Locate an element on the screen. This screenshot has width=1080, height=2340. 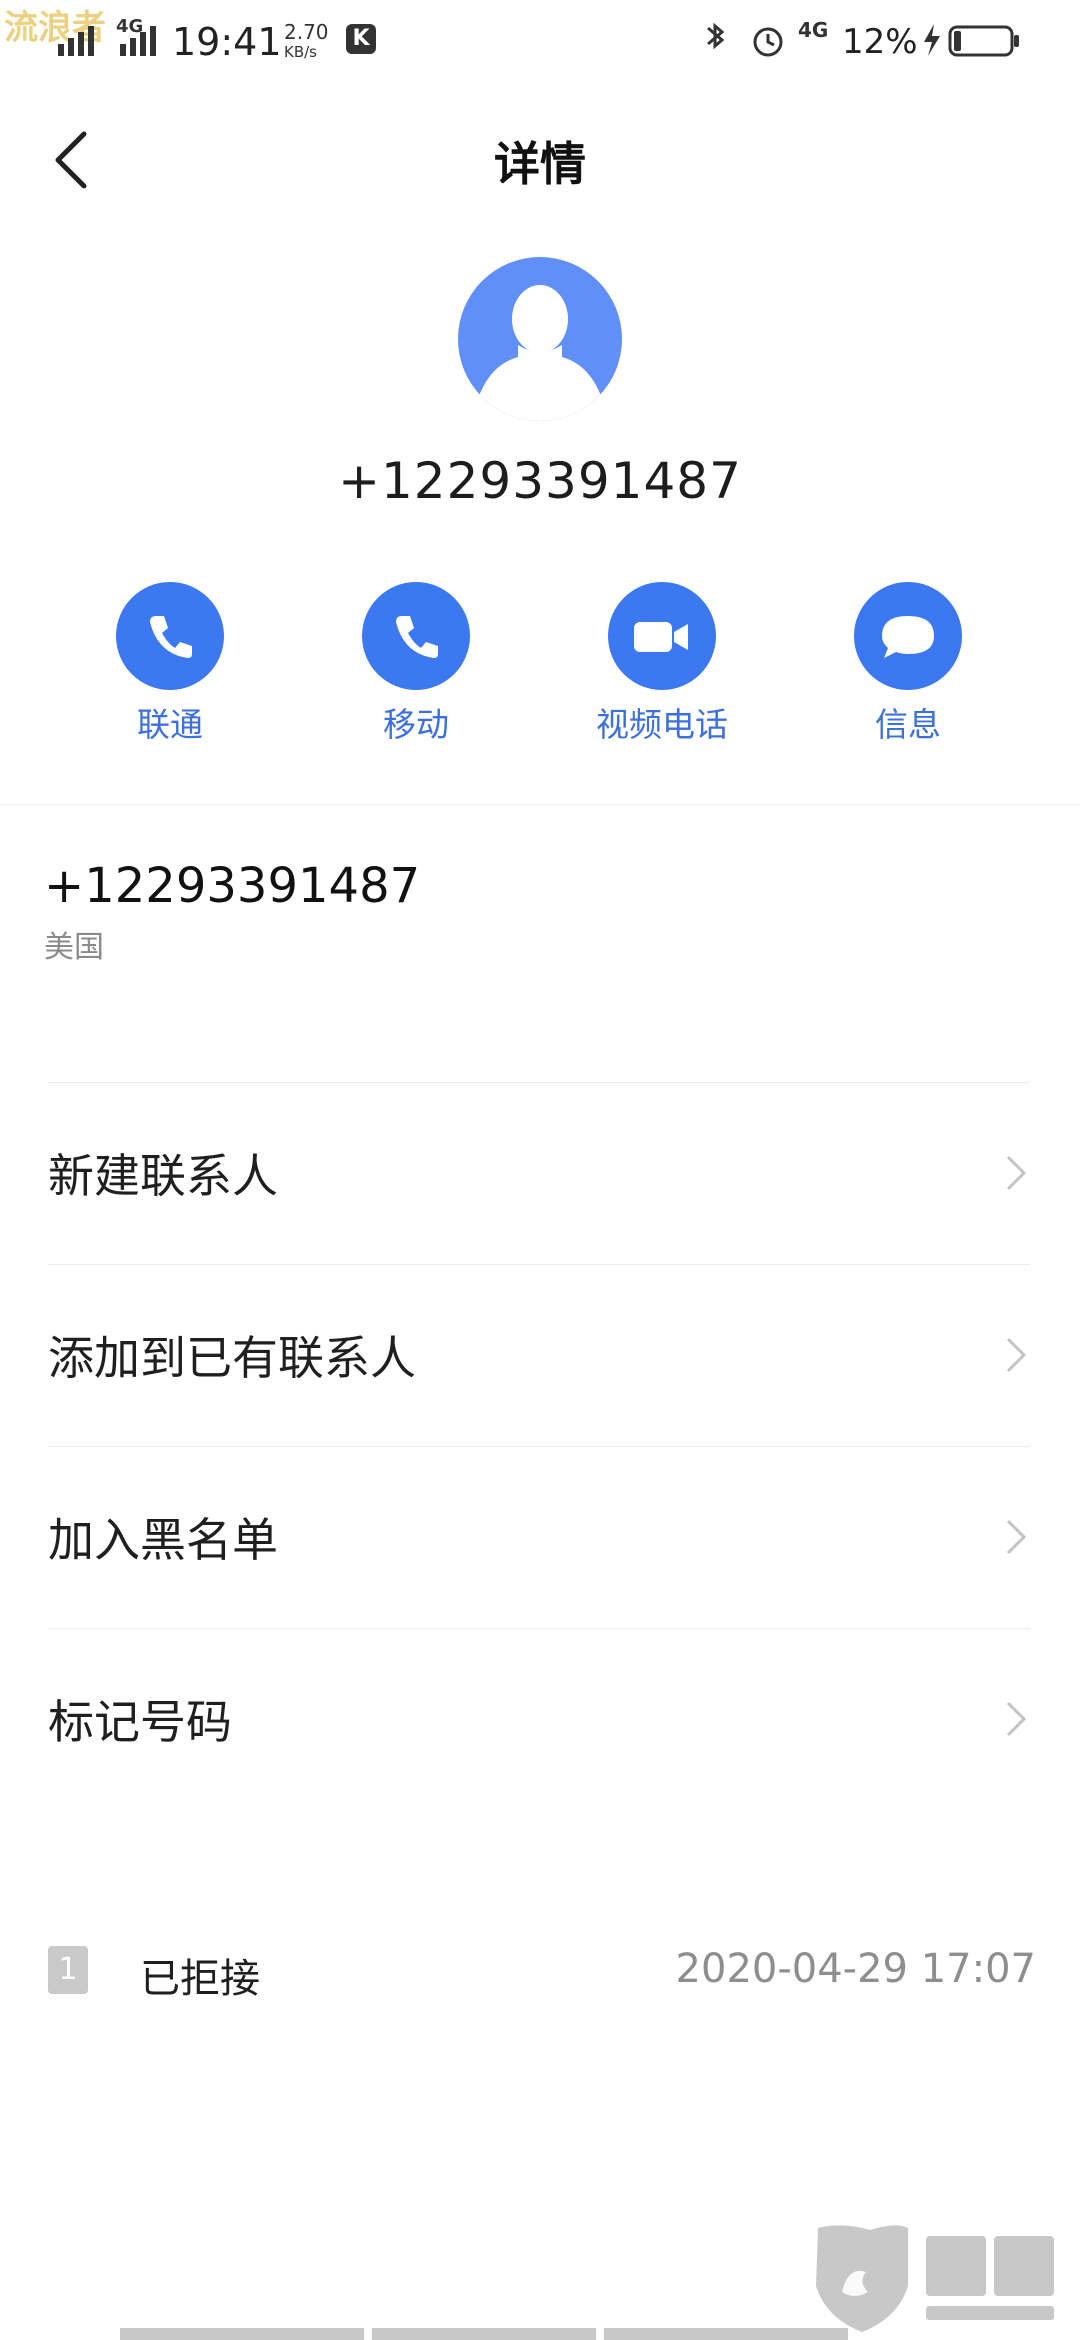
signal-icon is located at coordinates (107, 41).